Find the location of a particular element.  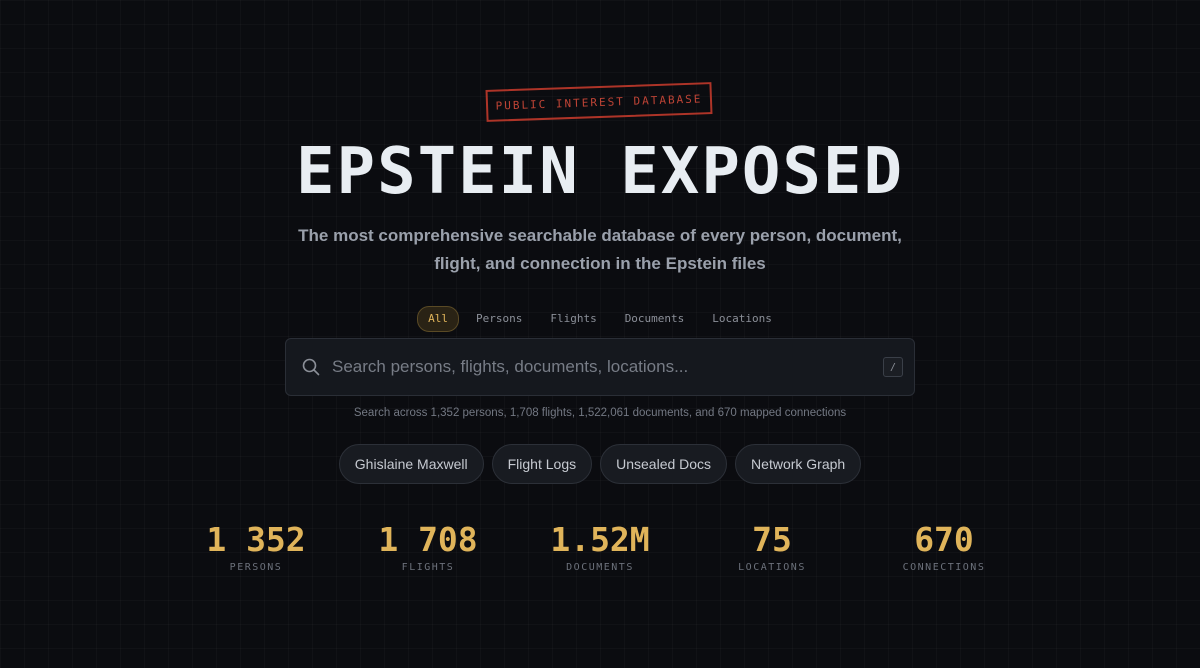

stat-label: PERSONS is located at coordinates (256, 567).